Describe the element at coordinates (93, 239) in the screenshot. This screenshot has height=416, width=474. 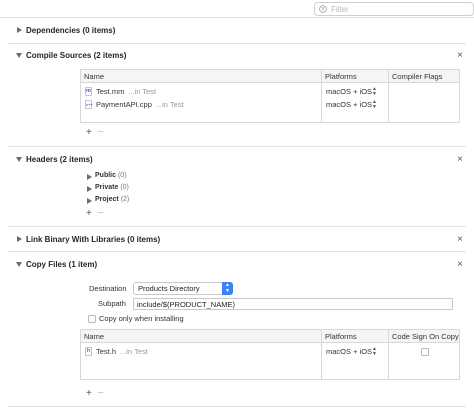
I see `phase-title-link-binary: Link Binary With Libraries (0 items)` at that location.